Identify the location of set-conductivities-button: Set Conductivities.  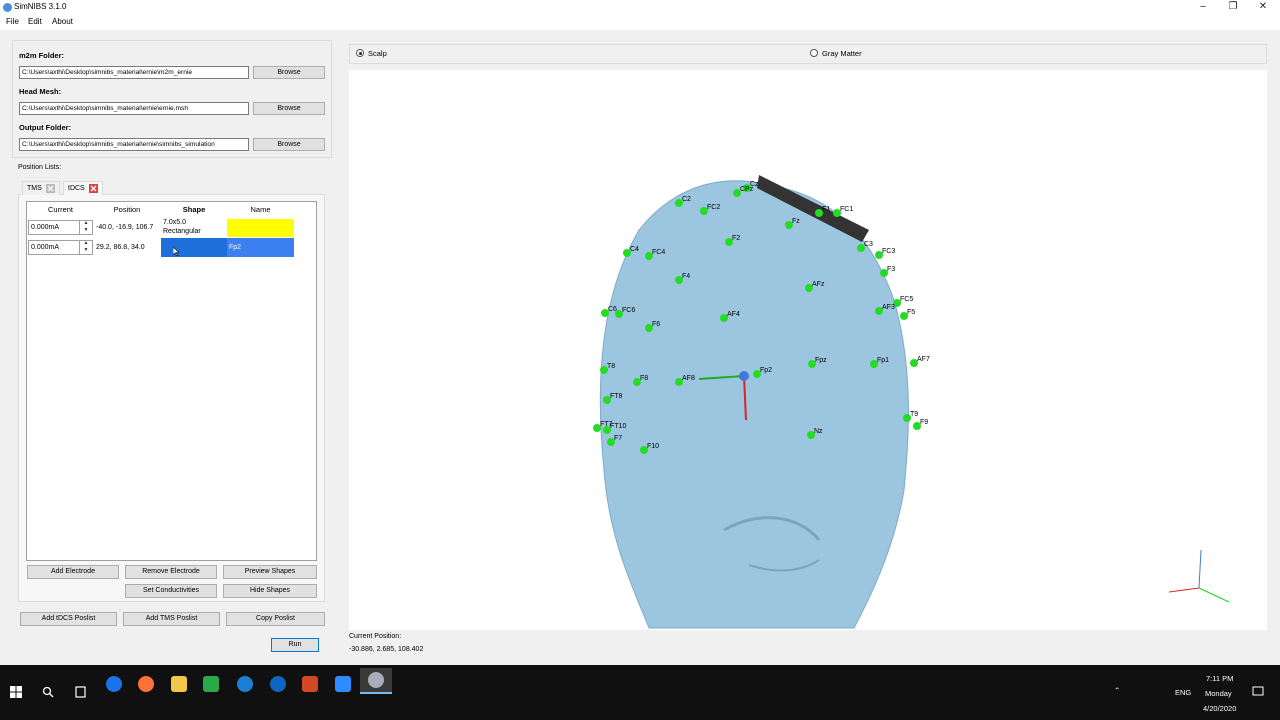
(171, 591).